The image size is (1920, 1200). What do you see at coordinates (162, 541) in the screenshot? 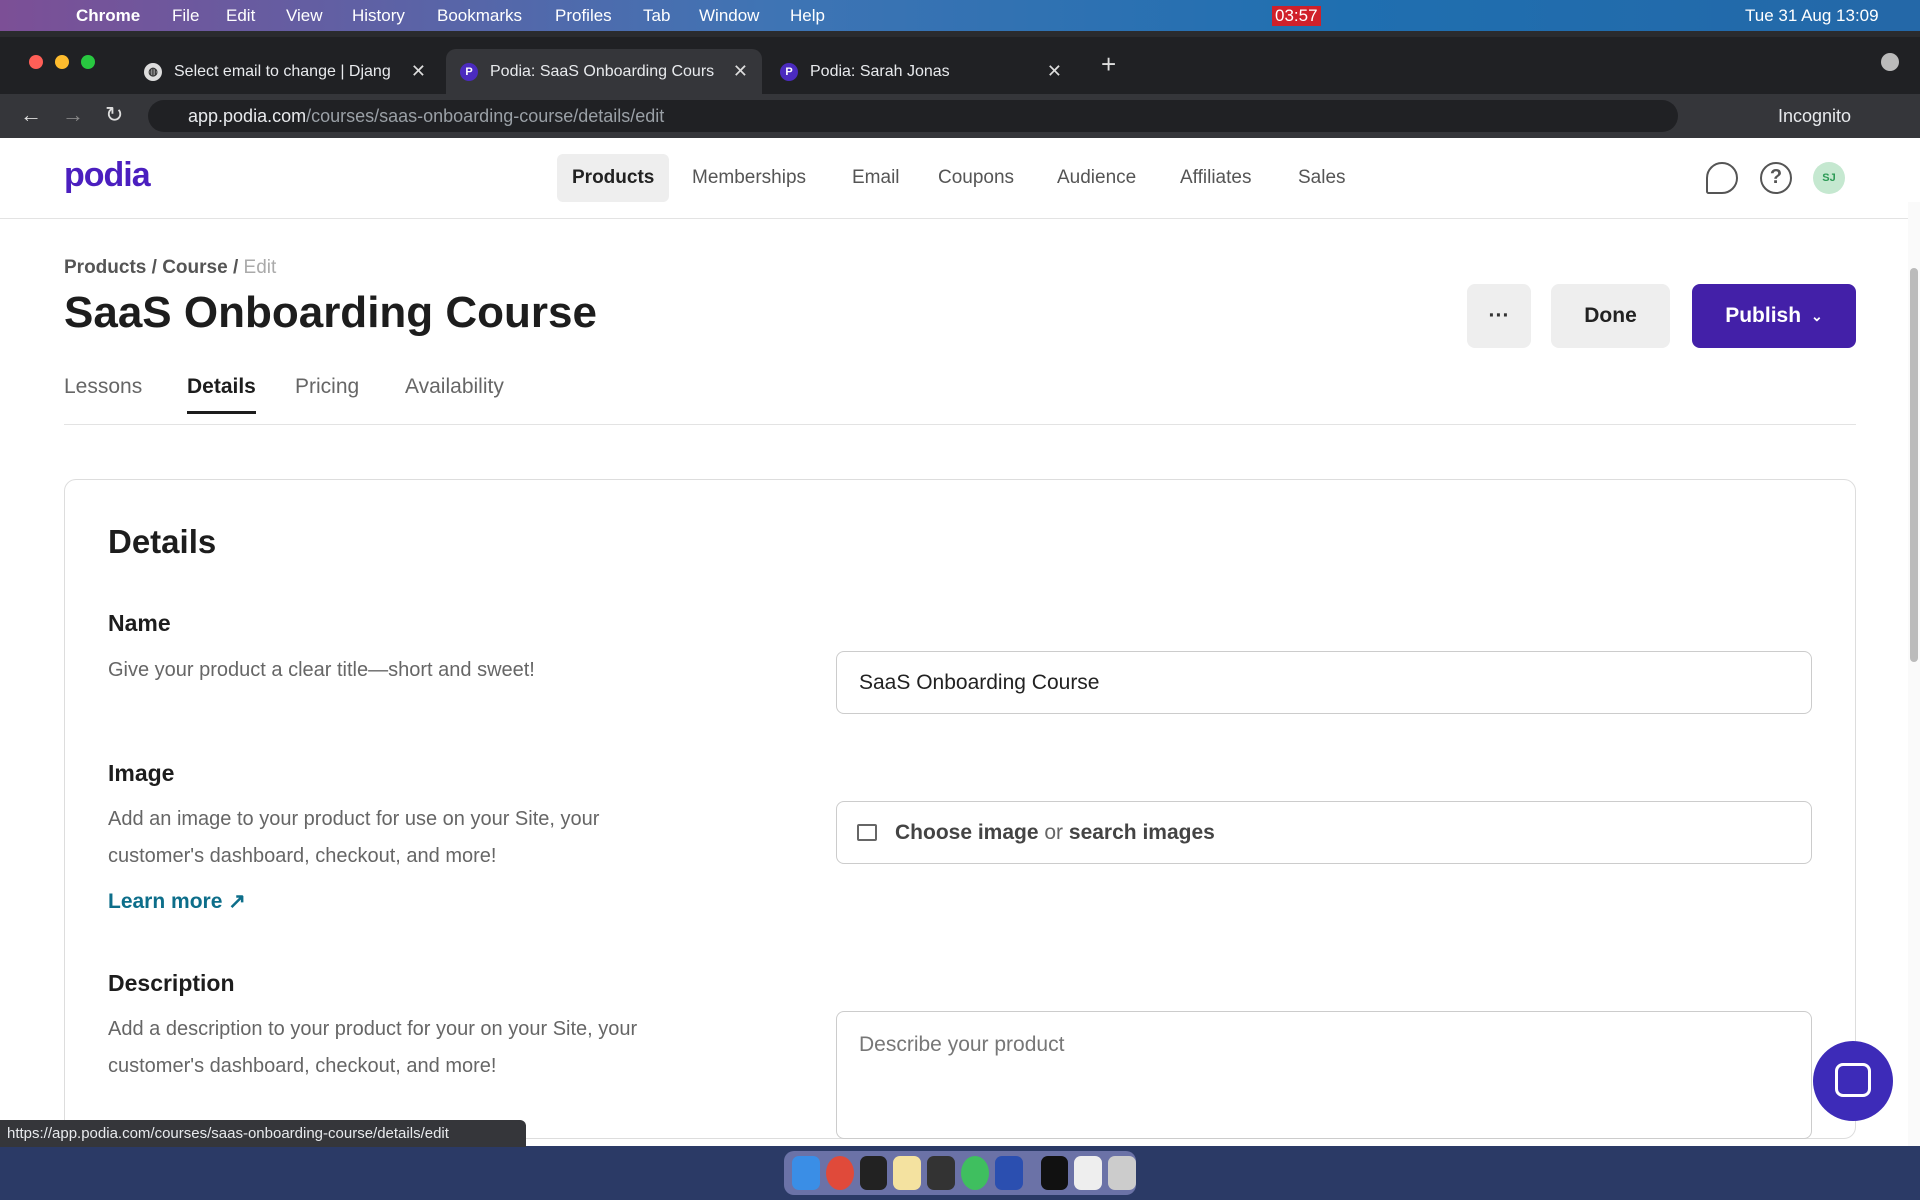
I see `details-heading: Details` at bounding box center [162, 541].